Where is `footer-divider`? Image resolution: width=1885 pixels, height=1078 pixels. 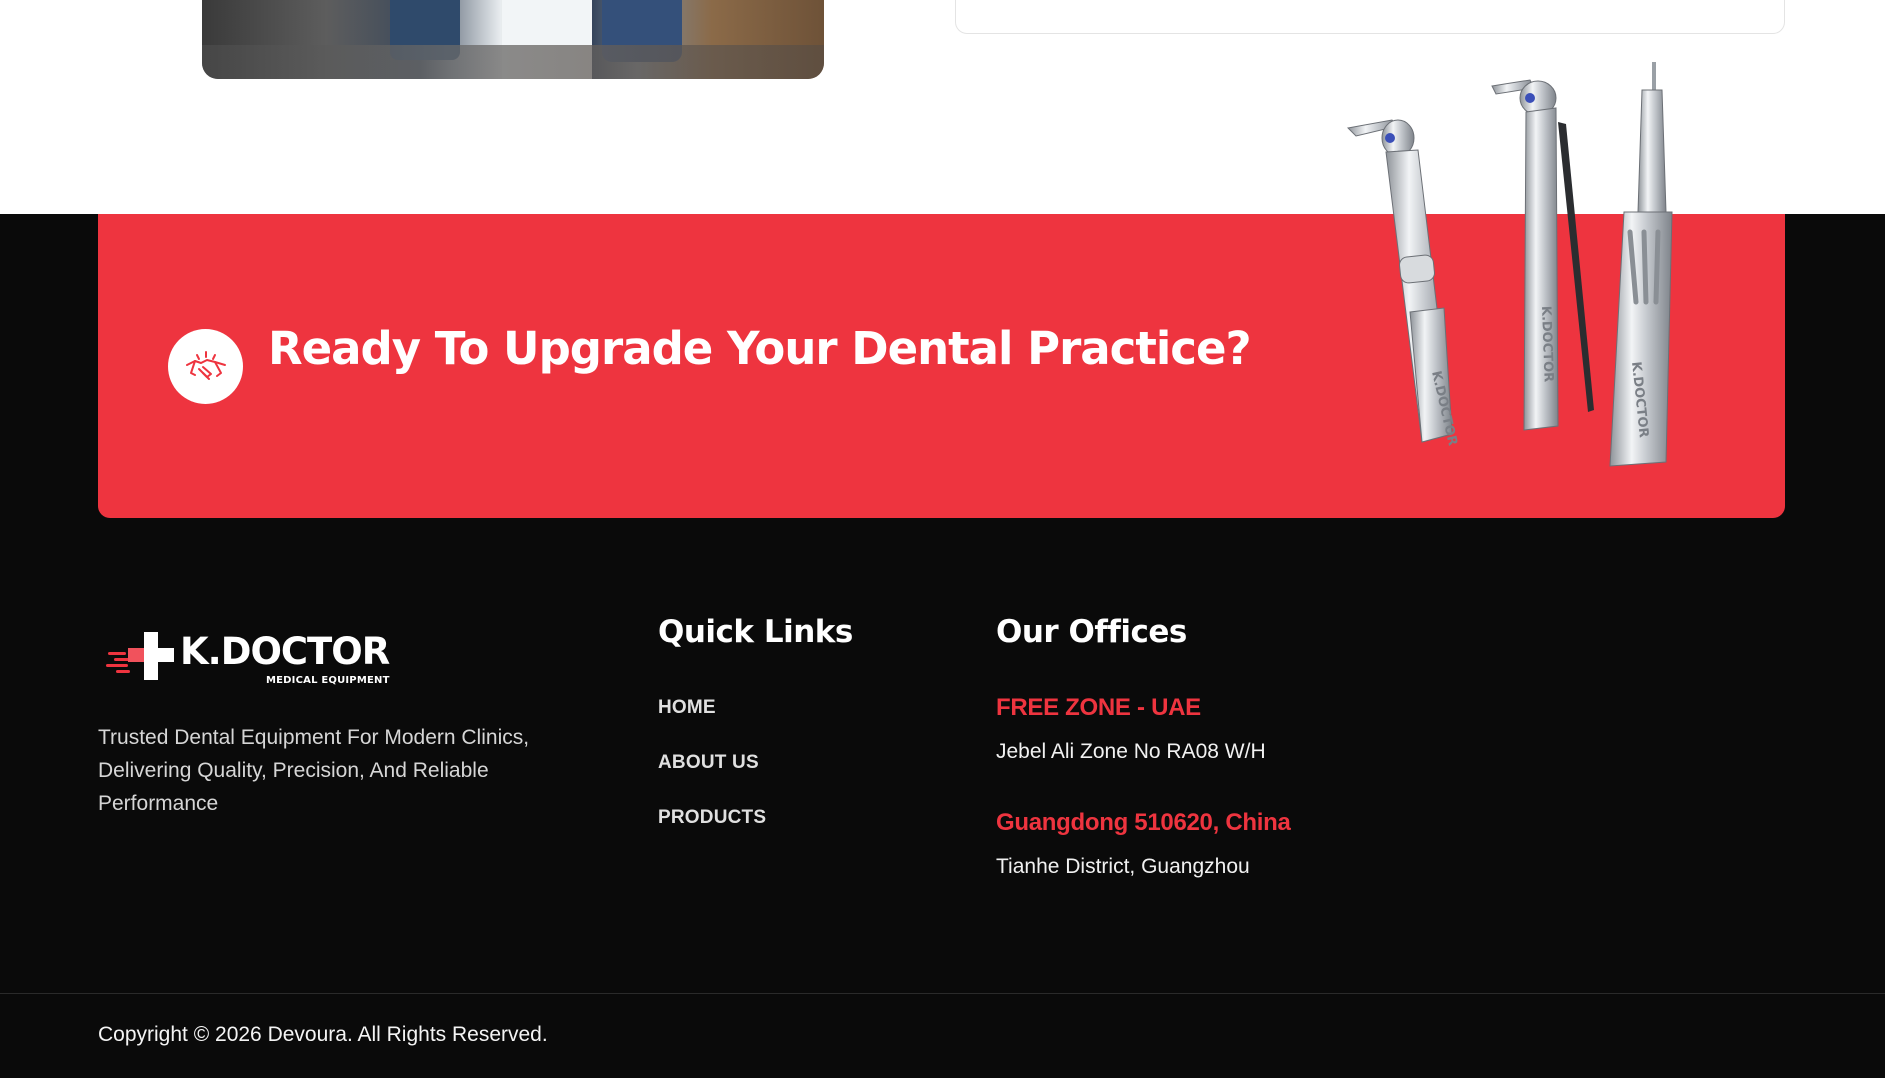 footer-divider is located at coordinates (942, 993).